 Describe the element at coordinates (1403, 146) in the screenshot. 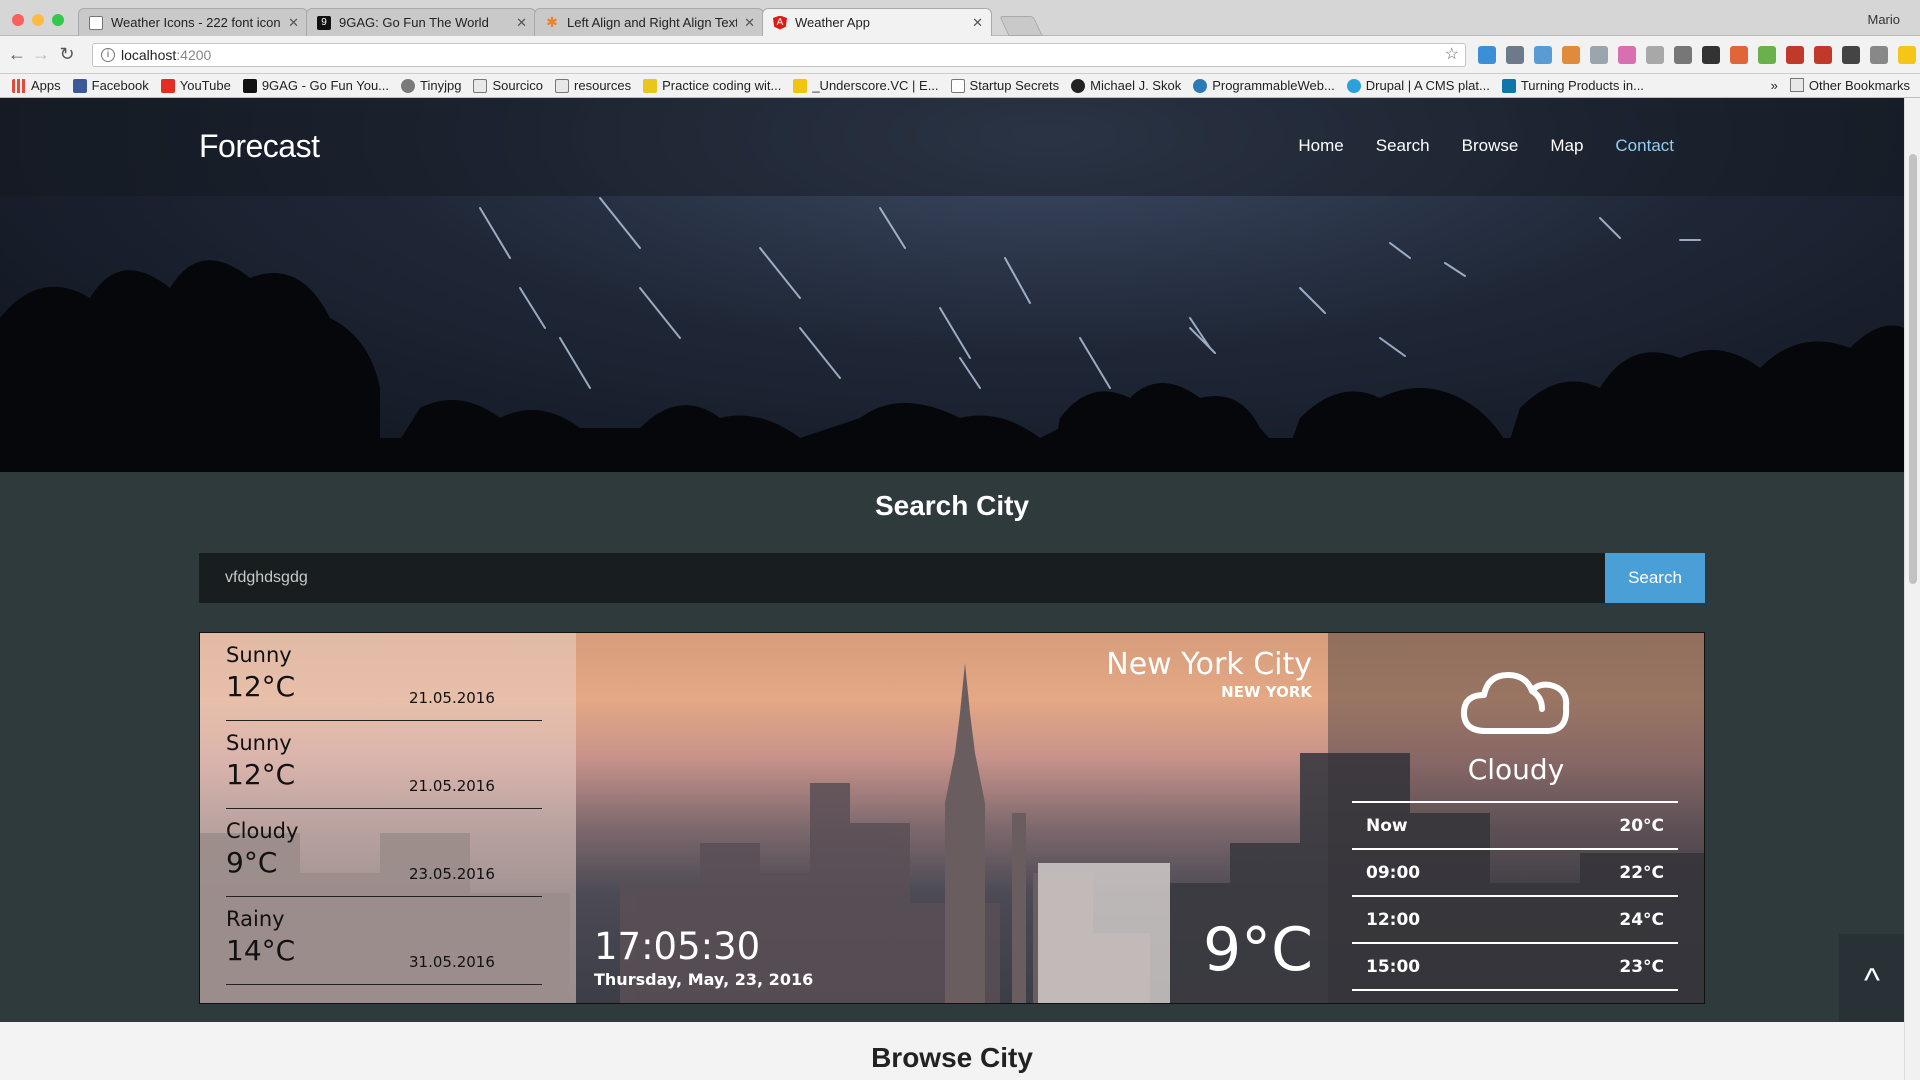

I see `nav-search: Search` at that location.